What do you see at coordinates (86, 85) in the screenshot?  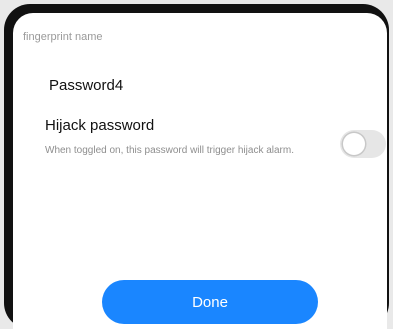 I see `fingerprint-name-value: Password4` at bounding box center [86, 85].